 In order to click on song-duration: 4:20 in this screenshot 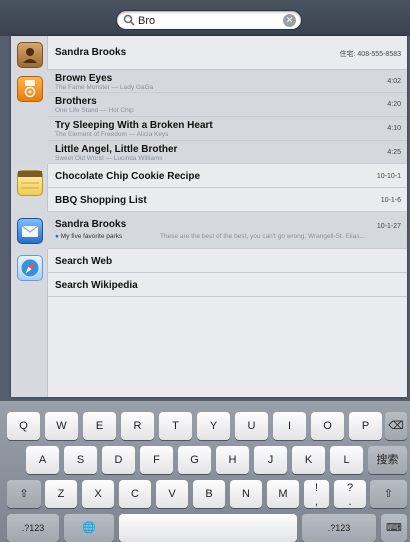, I will do `click(394, 104)`.